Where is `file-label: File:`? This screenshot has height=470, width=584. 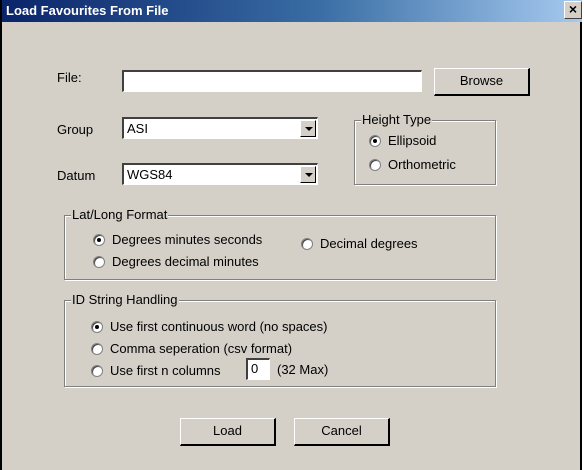
file-label: File: is located at coordinates (69, 77).